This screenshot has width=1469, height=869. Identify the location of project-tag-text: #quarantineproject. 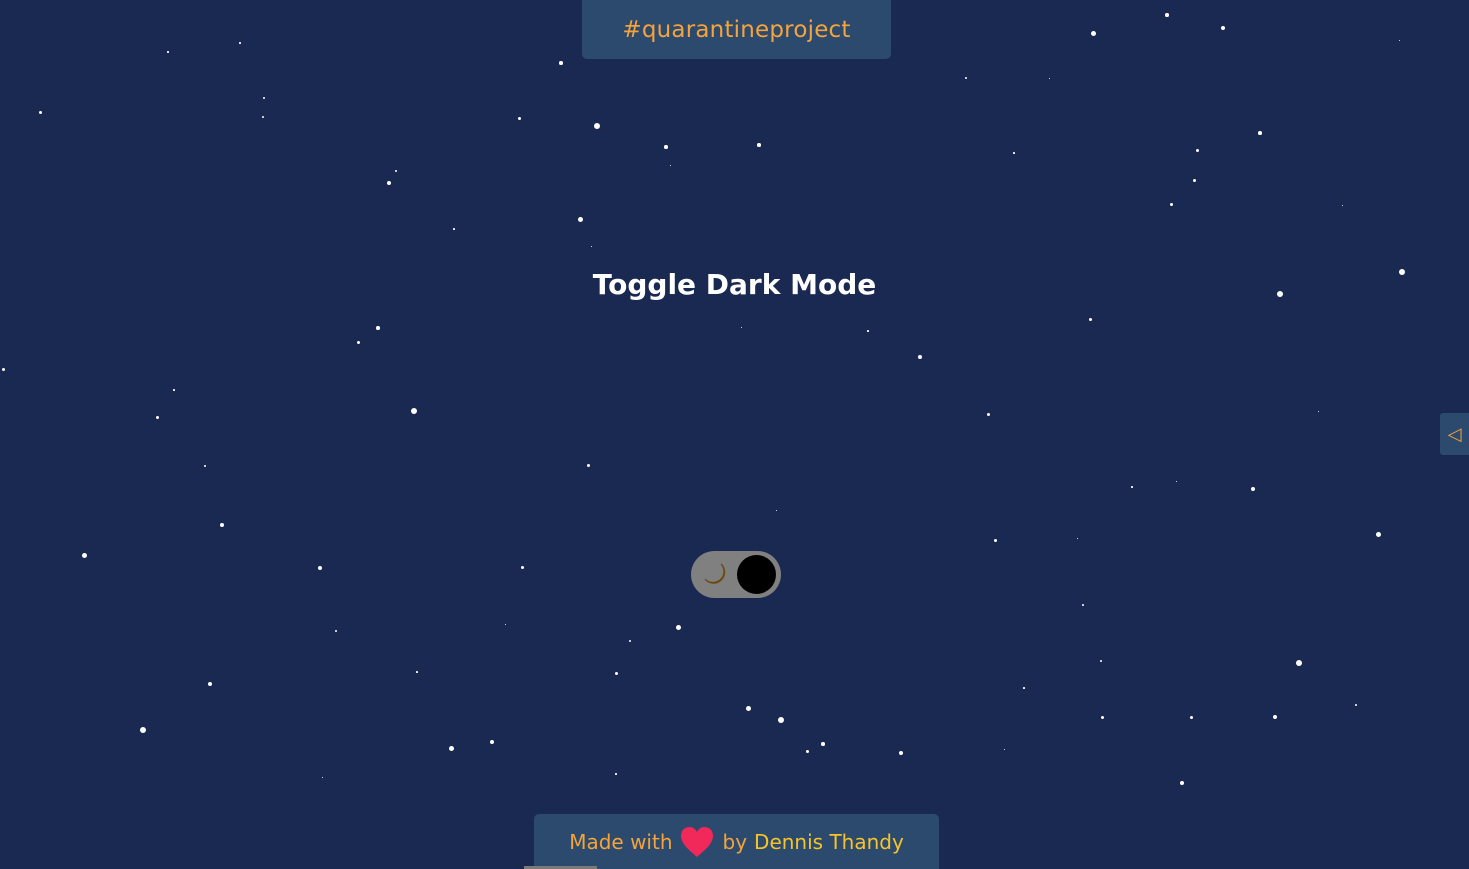
(736, 29).